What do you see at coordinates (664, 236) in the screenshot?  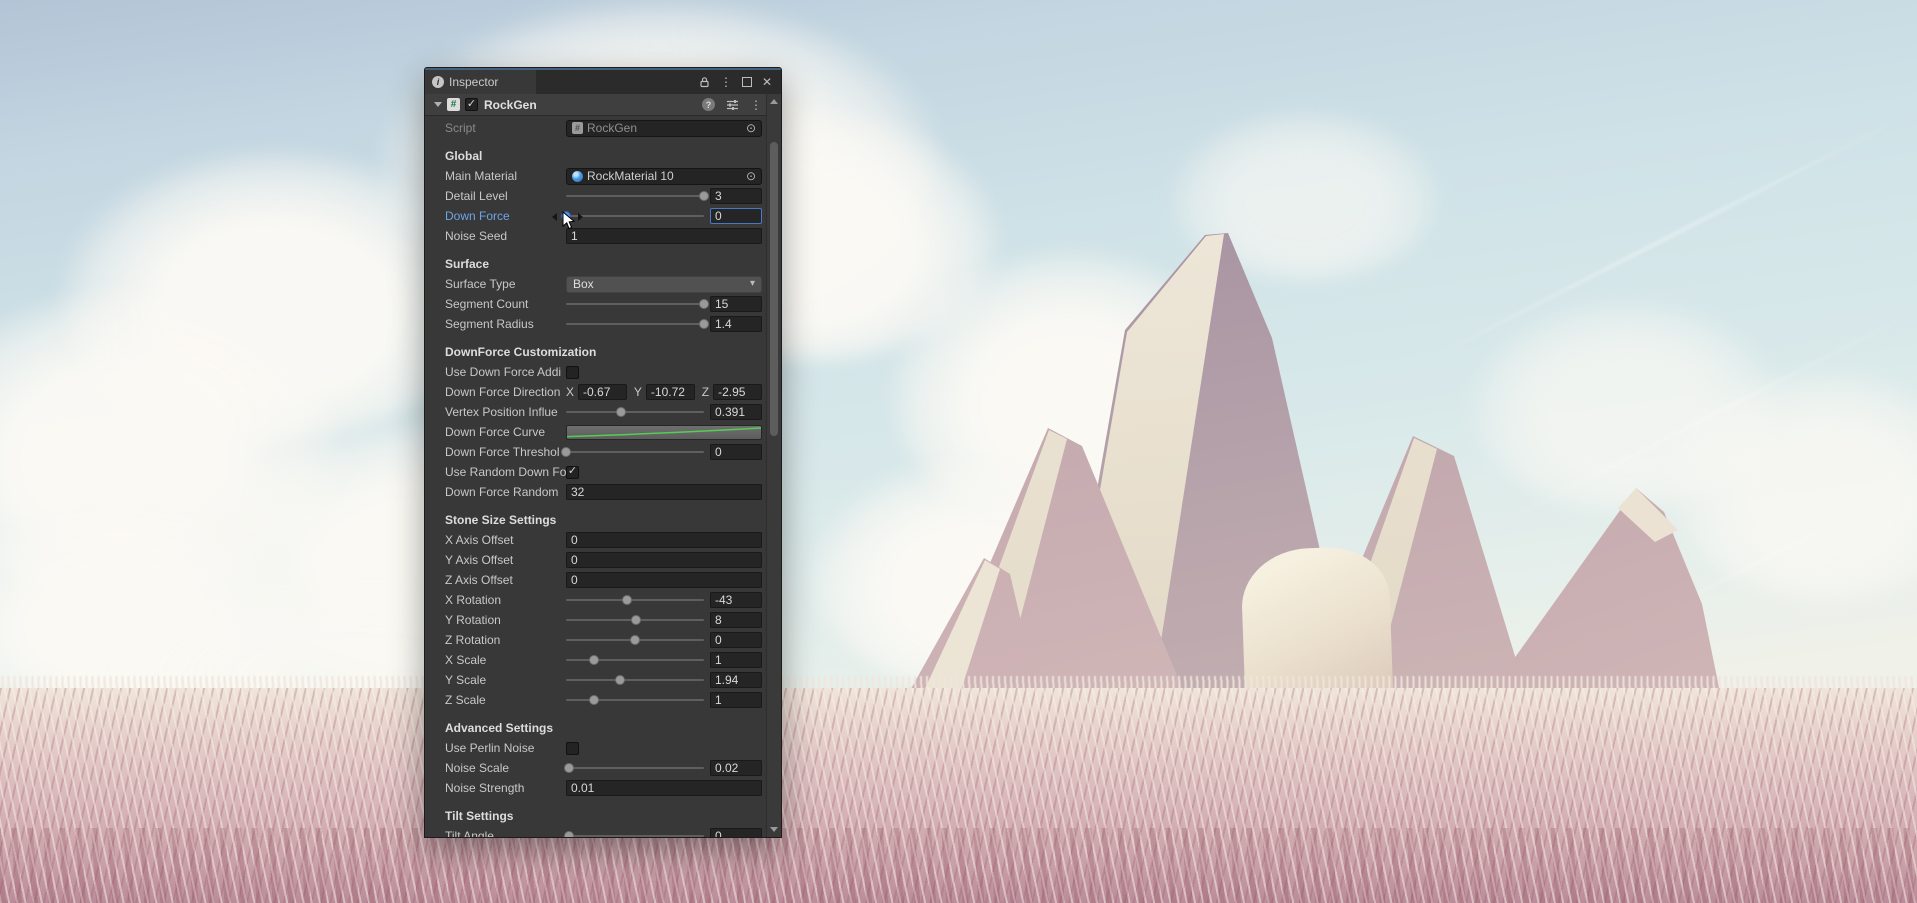 I see `text-field: 1` at bounding box center [664, 236].